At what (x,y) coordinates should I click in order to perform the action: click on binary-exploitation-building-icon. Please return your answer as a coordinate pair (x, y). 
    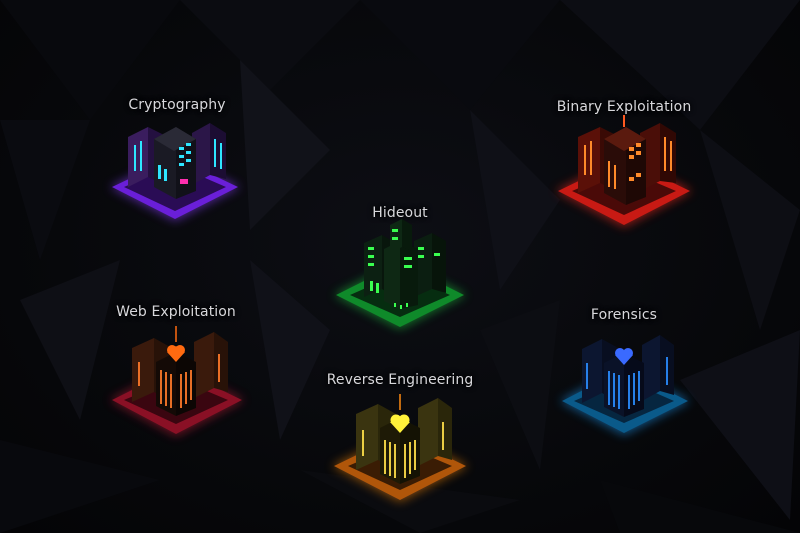
    Looking at the image, I should click on (624, 171).